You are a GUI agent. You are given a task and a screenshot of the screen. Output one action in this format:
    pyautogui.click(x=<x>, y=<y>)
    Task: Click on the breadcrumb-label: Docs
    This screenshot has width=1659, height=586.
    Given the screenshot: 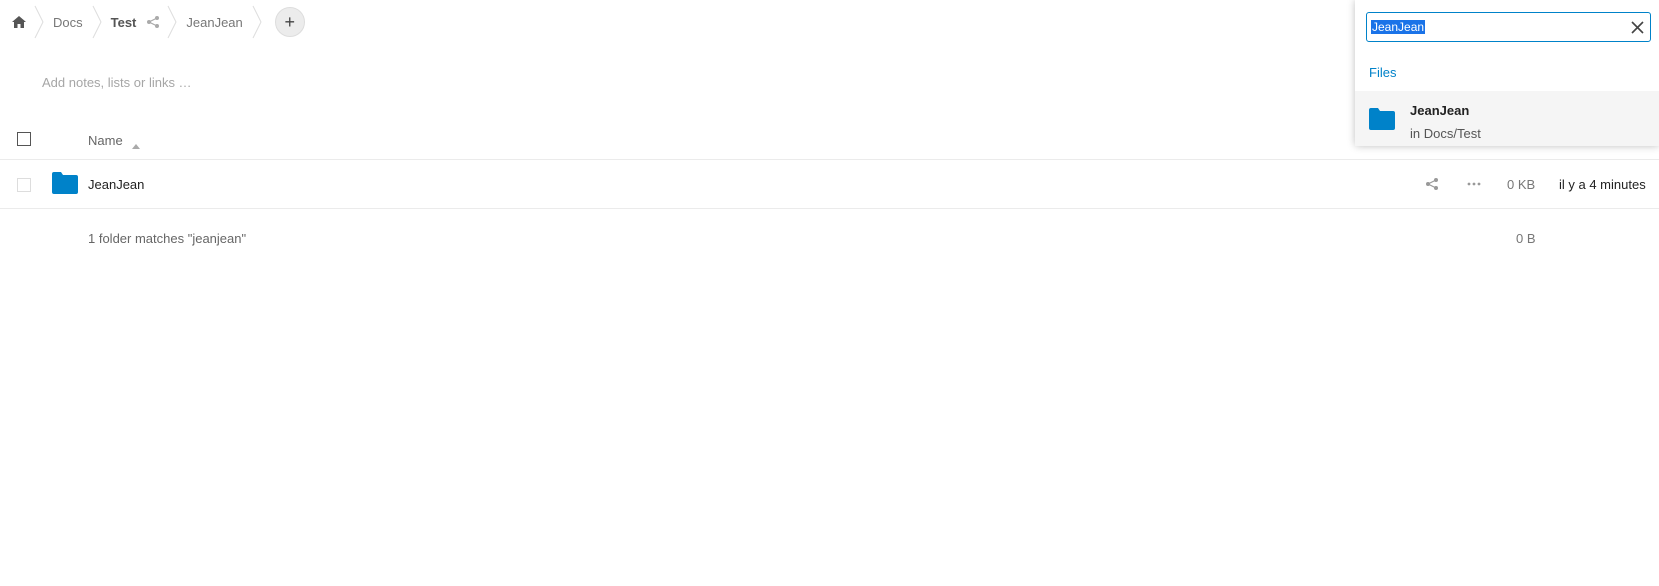 What is the action you would take?
    pyautogui.click(x=68, y=22)
    